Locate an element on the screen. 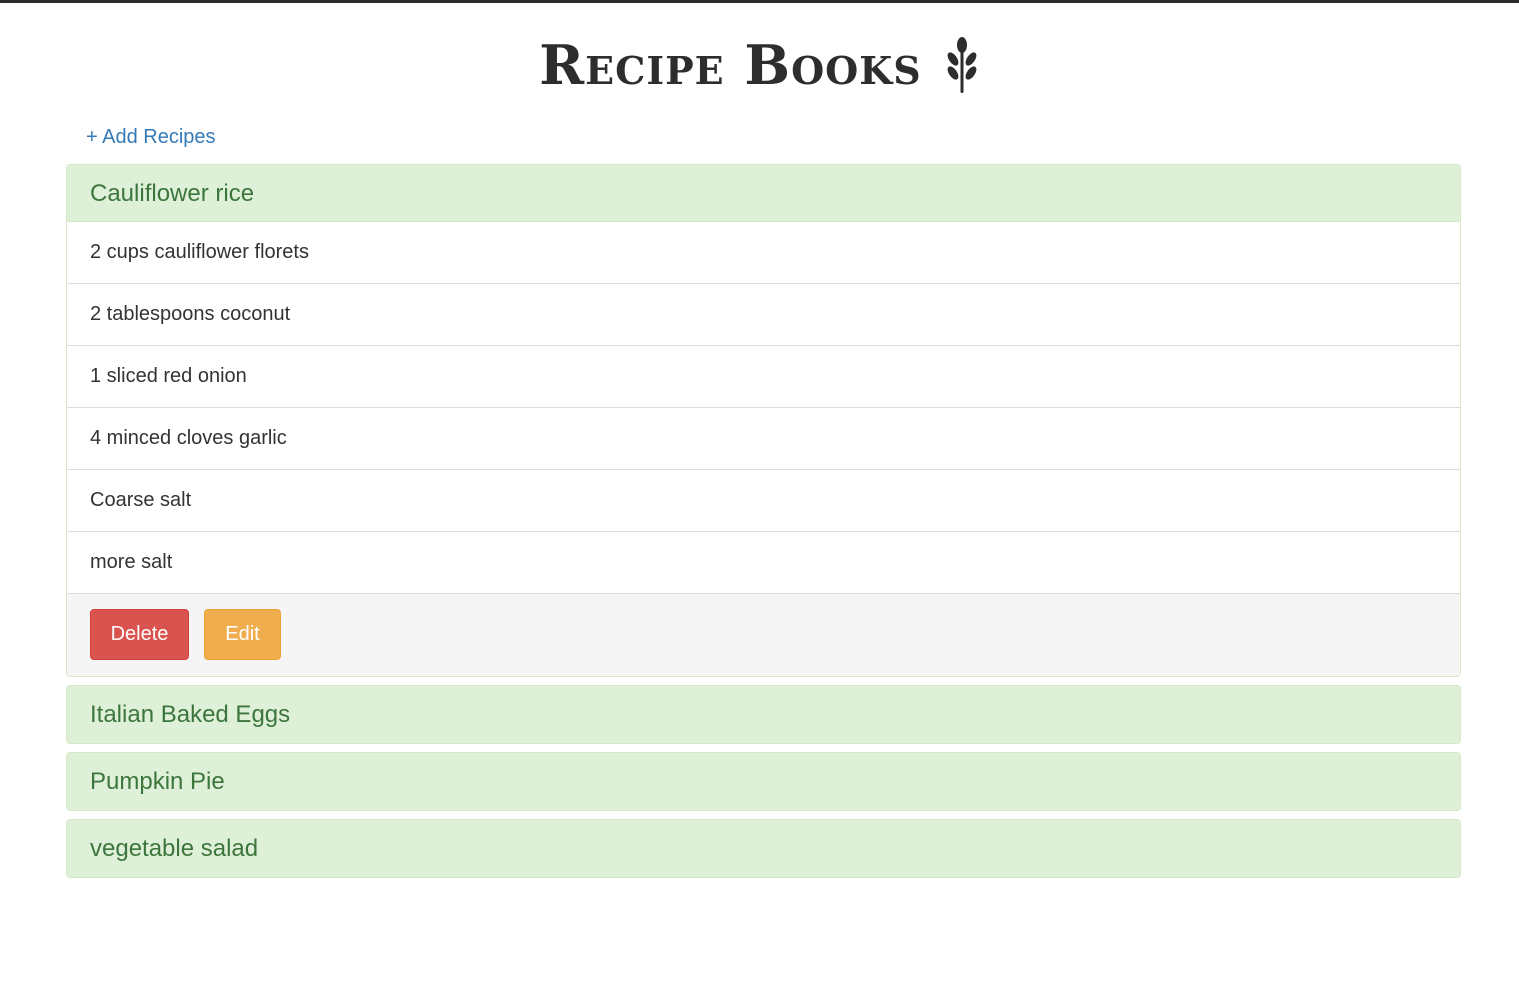 This screenshot has height=995, width=1519. top-rule is located at coordinates (759, 1).